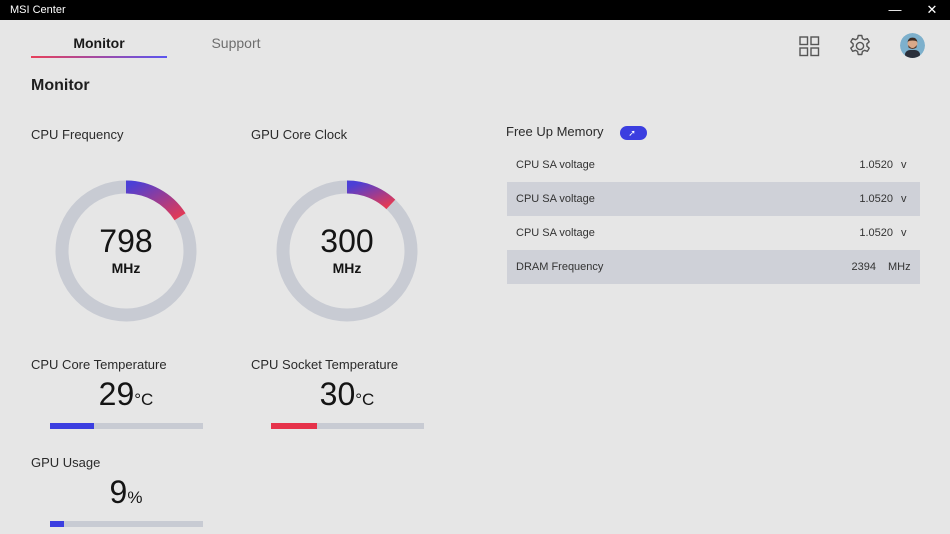 The height and width of the screenshot is (534, 950). Describe the element at coordinates (860, 46) in the screenshot. I see `gear-icon` at that location.